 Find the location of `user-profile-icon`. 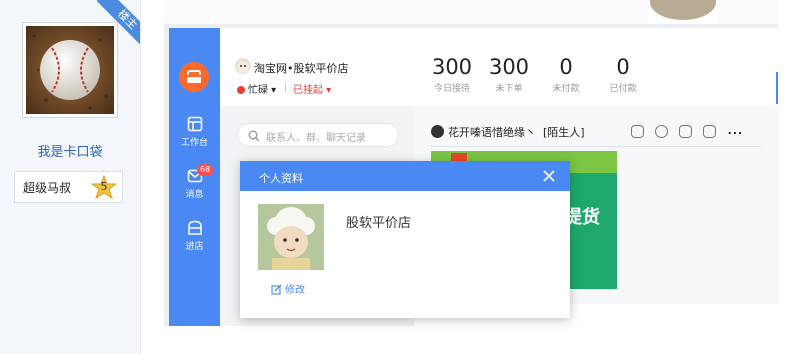

user-profile-icon is located at coordinates (661, 131).